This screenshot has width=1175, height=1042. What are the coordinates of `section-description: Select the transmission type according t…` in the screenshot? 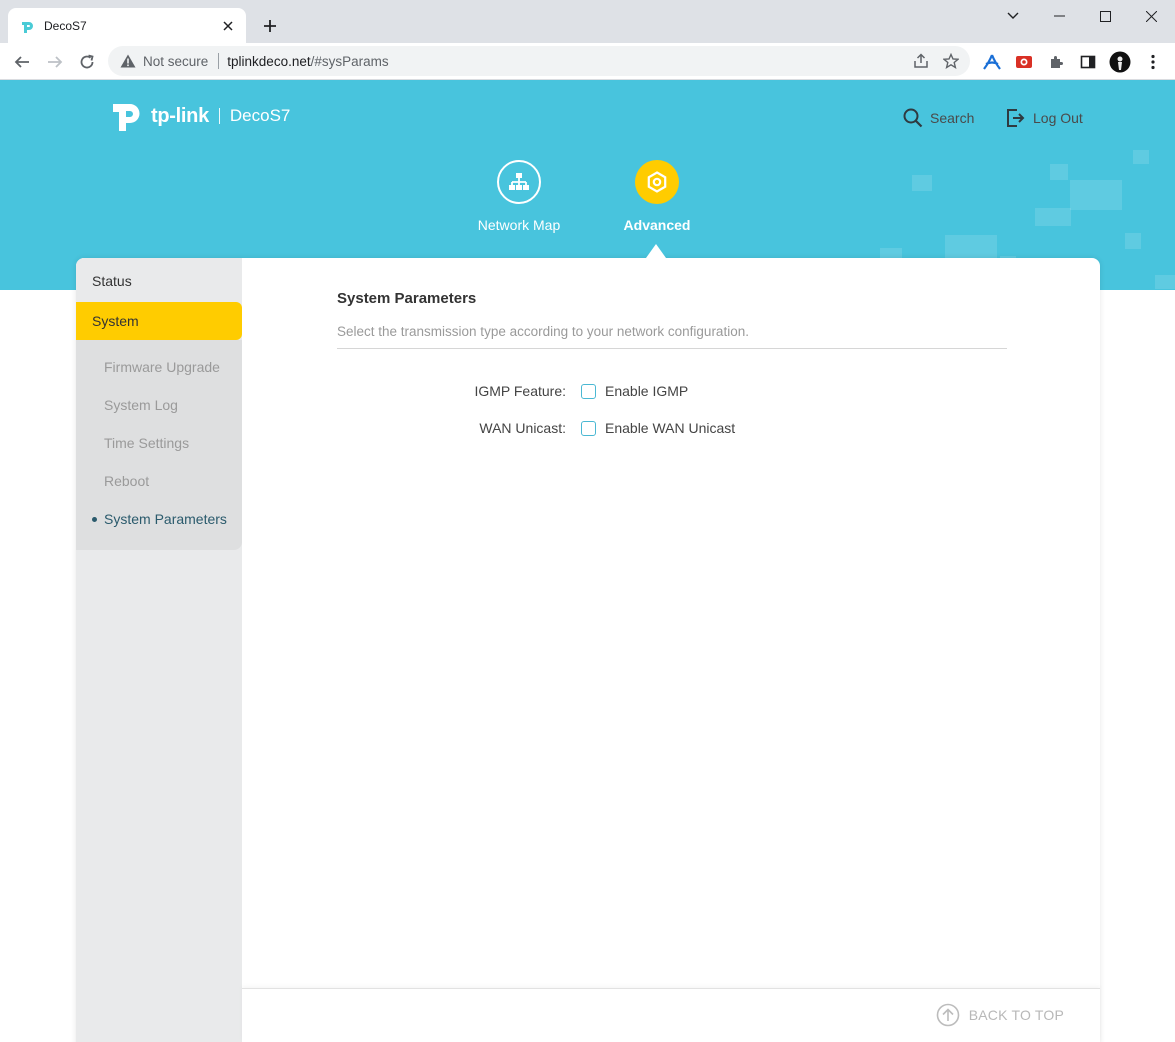 It's located at (543, 331).